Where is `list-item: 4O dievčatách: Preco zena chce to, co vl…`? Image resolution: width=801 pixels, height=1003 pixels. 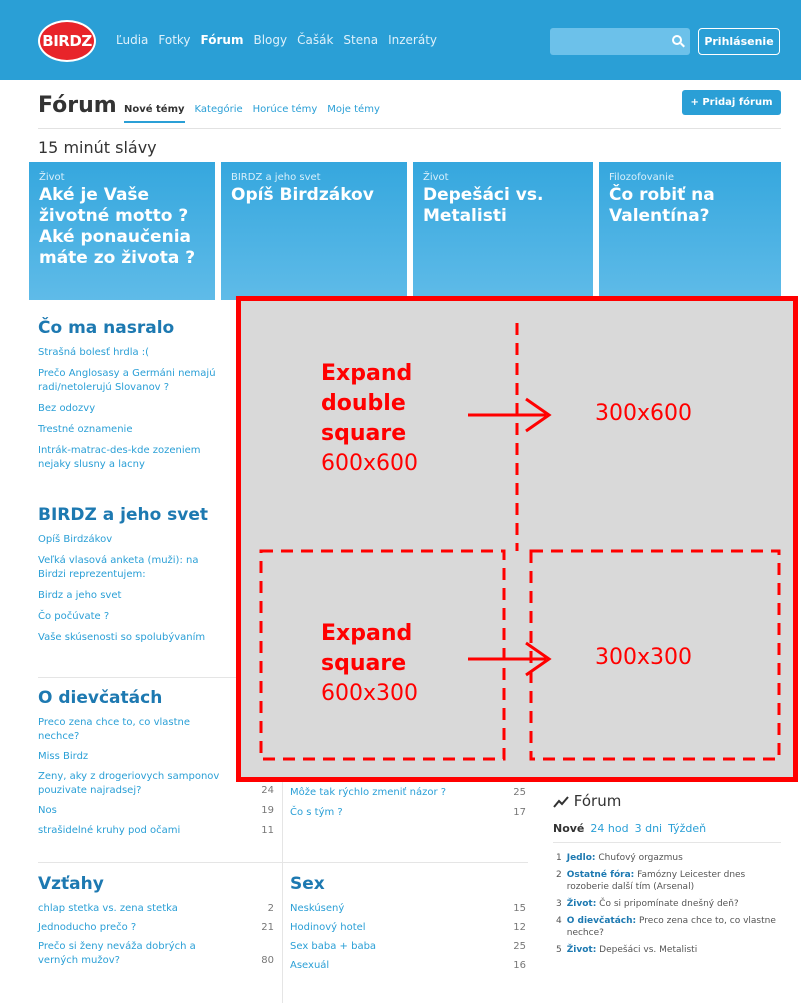 list-item: 4O dievčatách: Preco zena chce to, co vl… is located at coordinates (666, 927).